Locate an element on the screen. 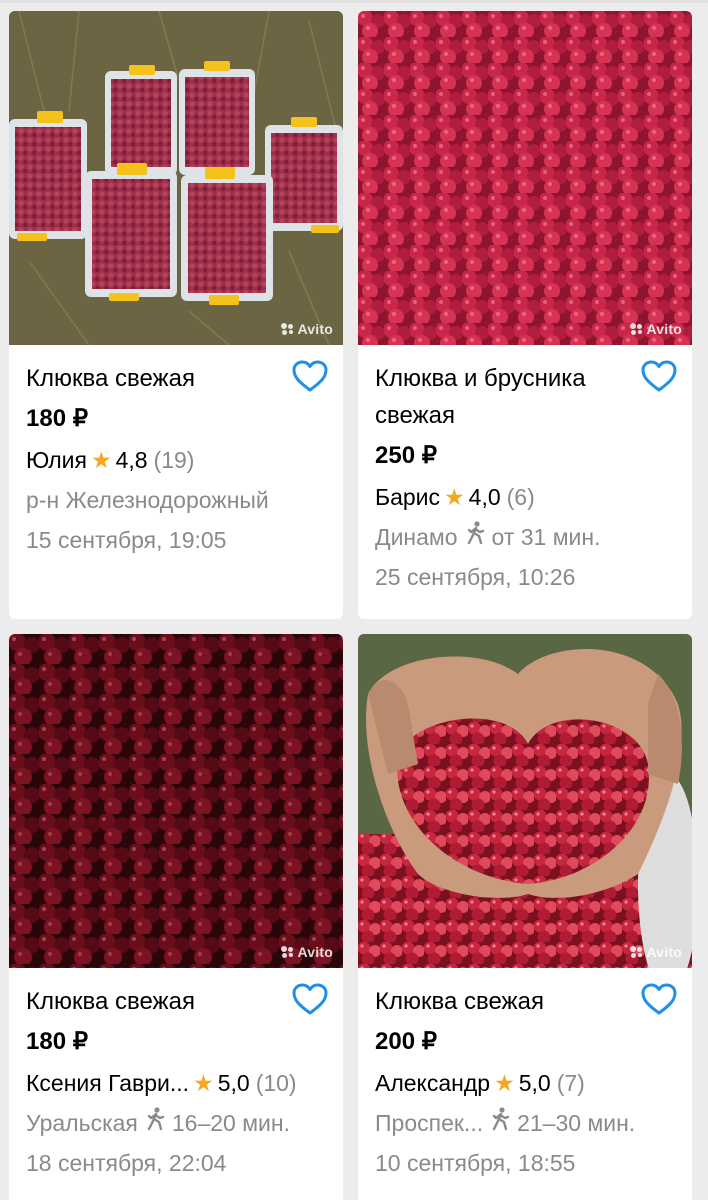 The image size is (708, 1200). top-divider is located at coordinates (354, 1).